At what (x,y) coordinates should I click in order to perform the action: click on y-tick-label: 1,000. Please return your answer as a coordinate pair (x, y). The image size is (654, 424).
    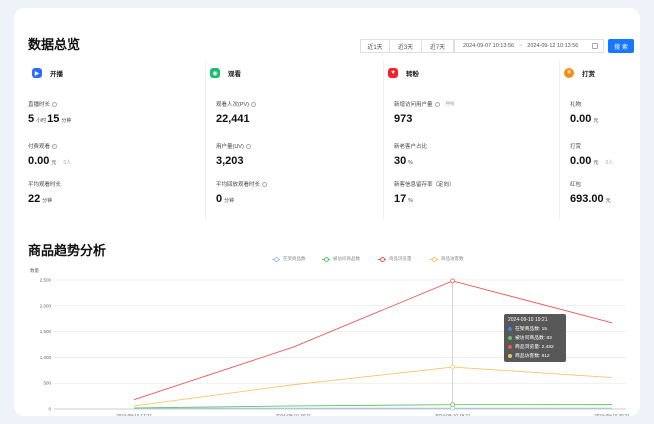
    Looking at the image, I should click on (46, 357).